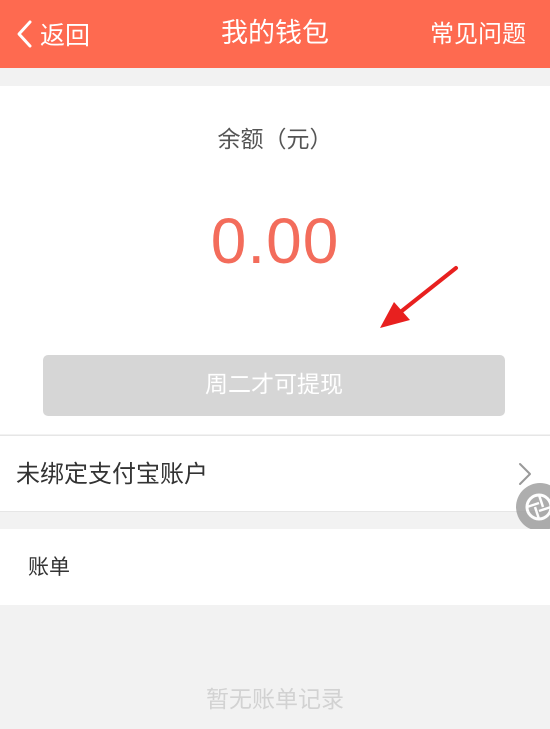 This screenshot has height=729, width=550. Describe the element at coordinates (275, 140) in the screenshot. I see `balance-label: 余额（元）` at that location.